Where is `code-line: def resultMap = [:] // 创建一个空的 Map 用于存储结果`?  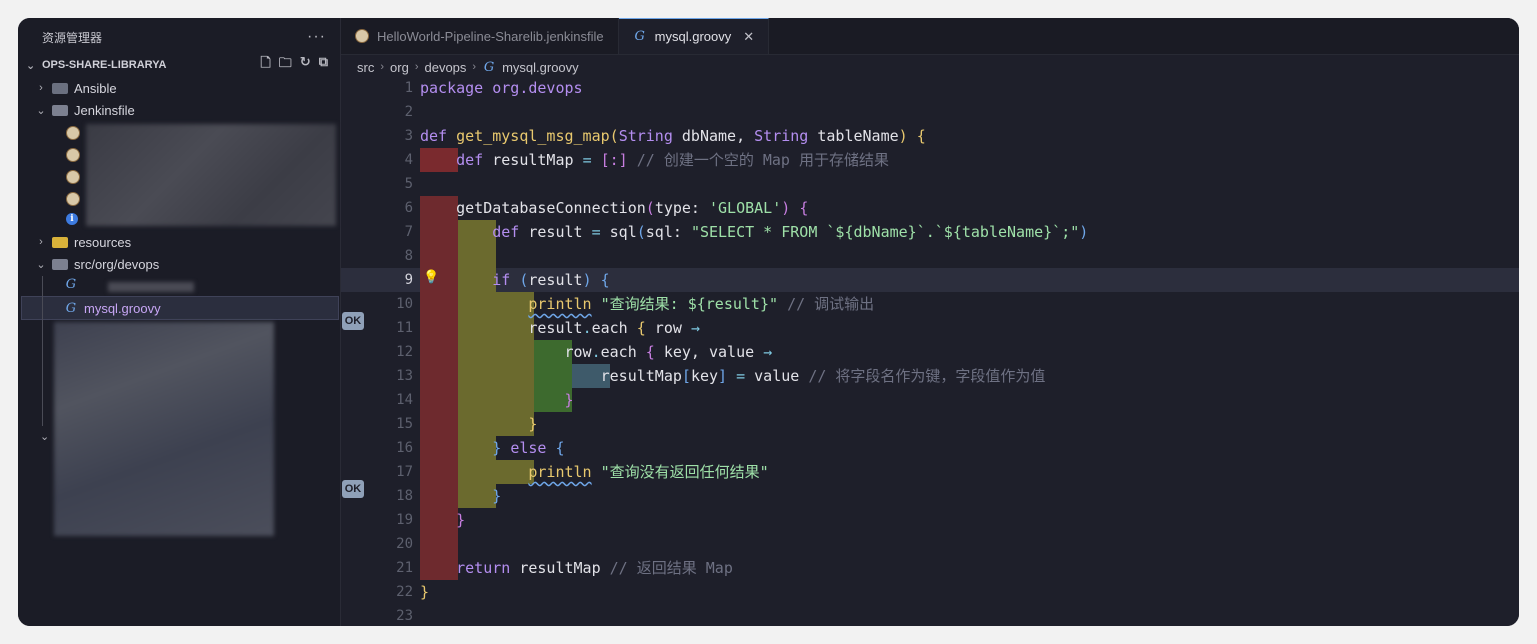
code-line: def resultMap = [:] // 创建一个空的 Map 用于存储结果 is located at coordinates (672, 160).